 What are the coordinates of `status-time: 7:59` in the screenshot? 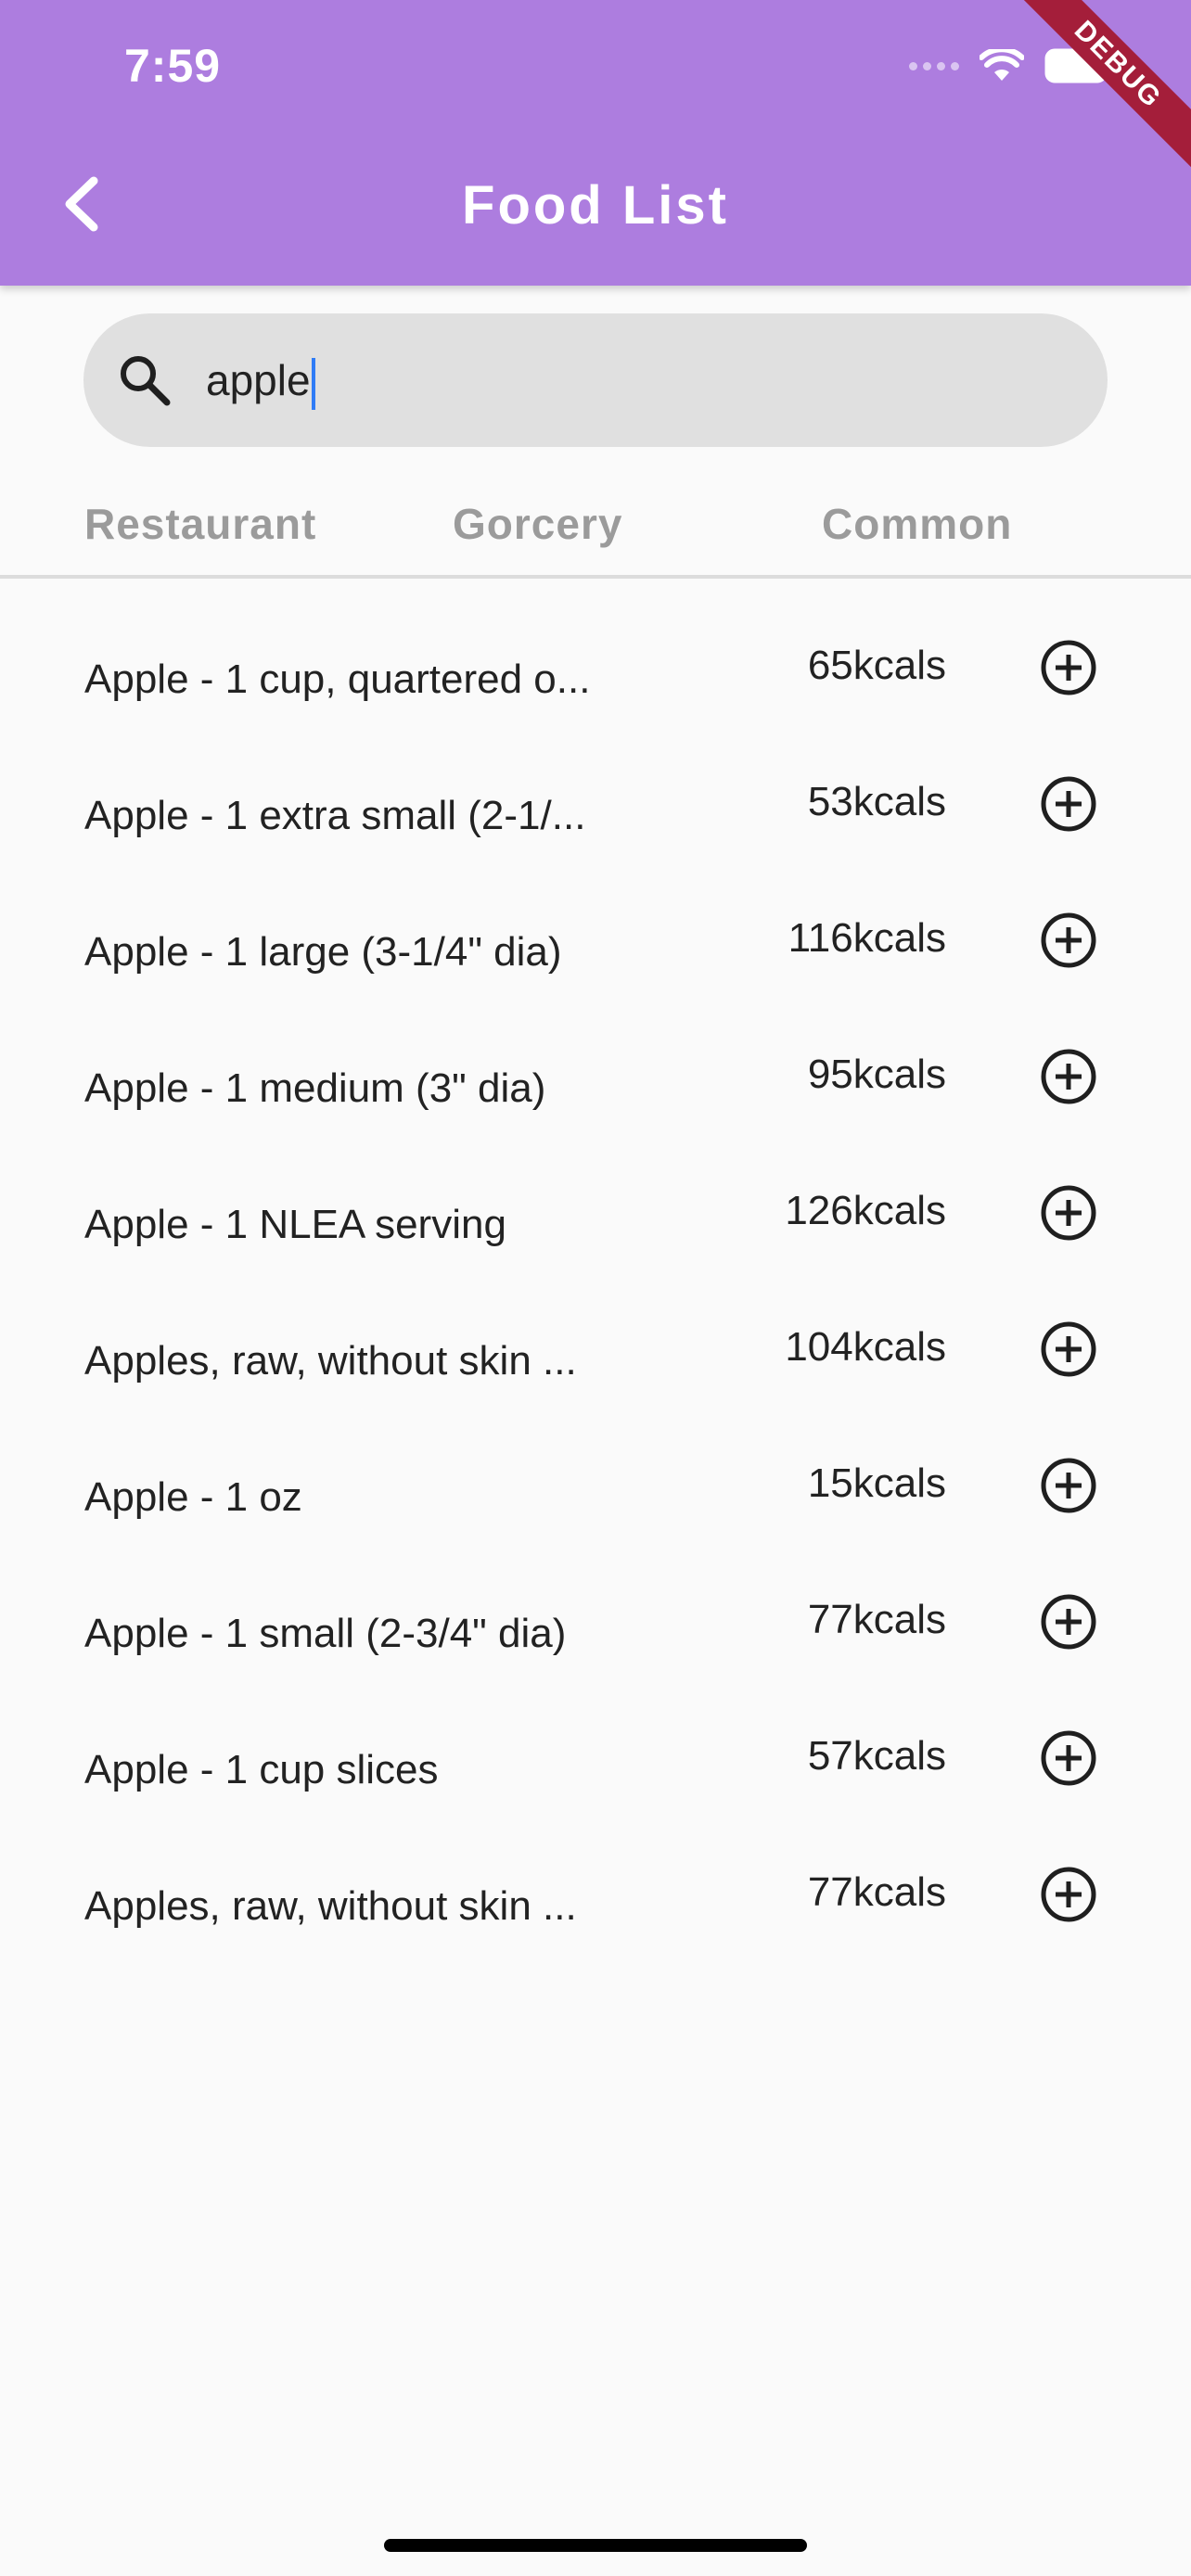 It's located at (173, 66).